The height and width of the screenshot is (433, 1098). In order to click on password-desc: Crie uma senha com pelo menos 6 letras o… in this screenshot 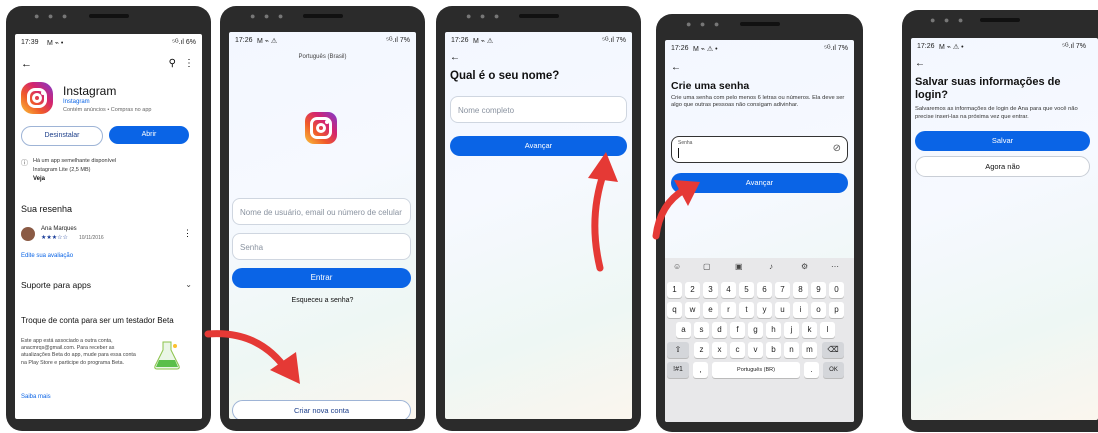, I will do `click(758, 102)`.